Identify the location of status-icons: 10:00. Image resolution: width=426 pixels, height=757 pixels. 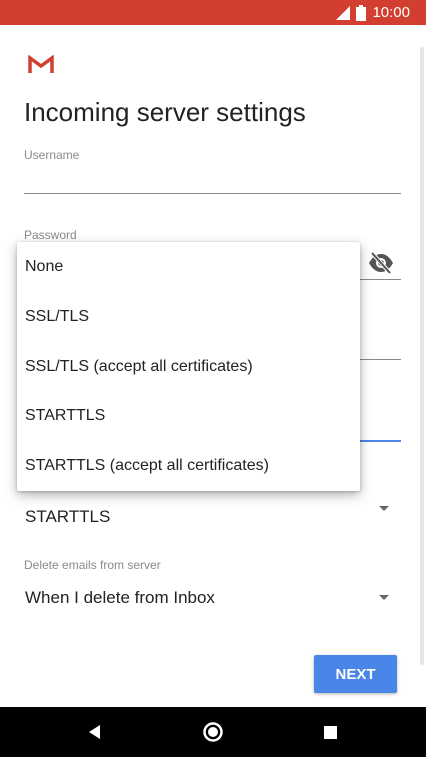
(373, 12).